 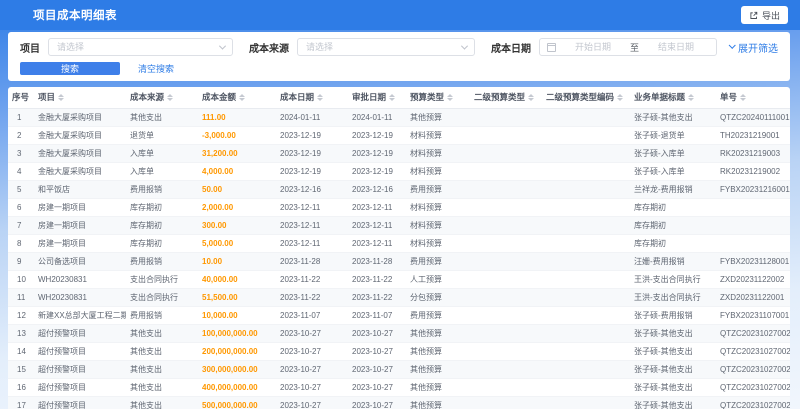 I want to click on filter-panel: 项目 成本来源 成本日期 至 展开筛选 搜索 清空搜索, so click(x=399, y=56).